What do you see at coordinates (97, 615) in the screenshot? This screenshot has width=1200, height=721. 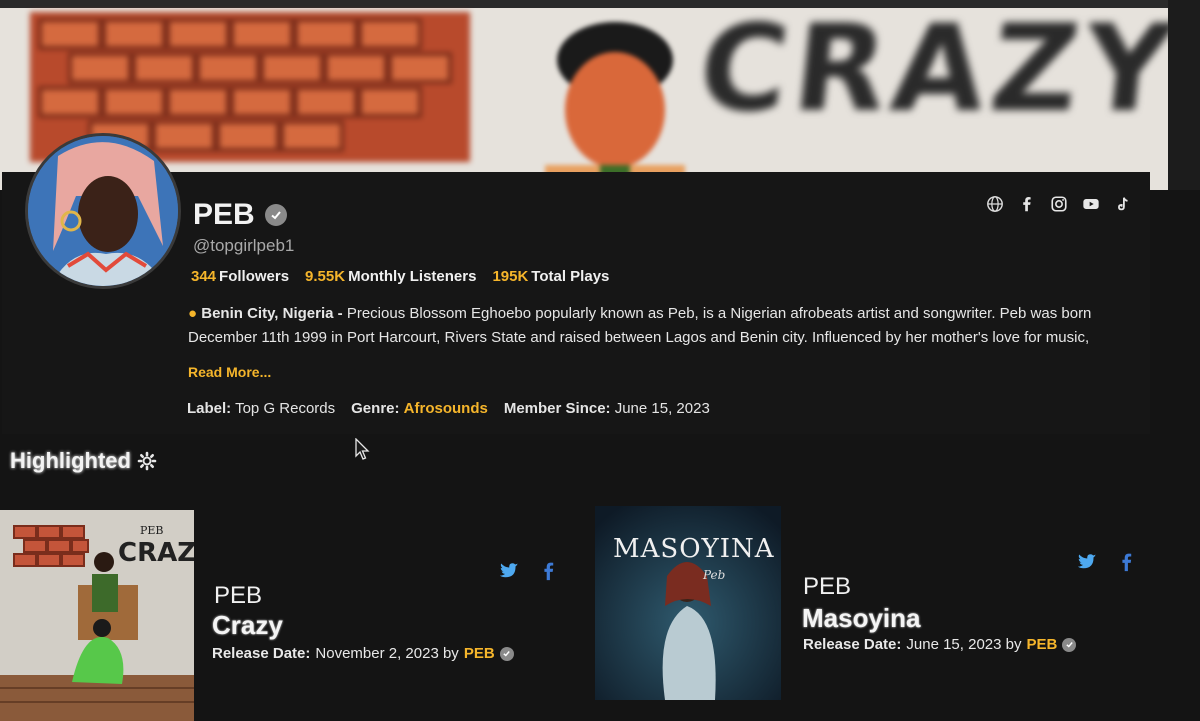 I see `release-cover-crazy: PEB CRAZY` at bounding box center [97, 615].